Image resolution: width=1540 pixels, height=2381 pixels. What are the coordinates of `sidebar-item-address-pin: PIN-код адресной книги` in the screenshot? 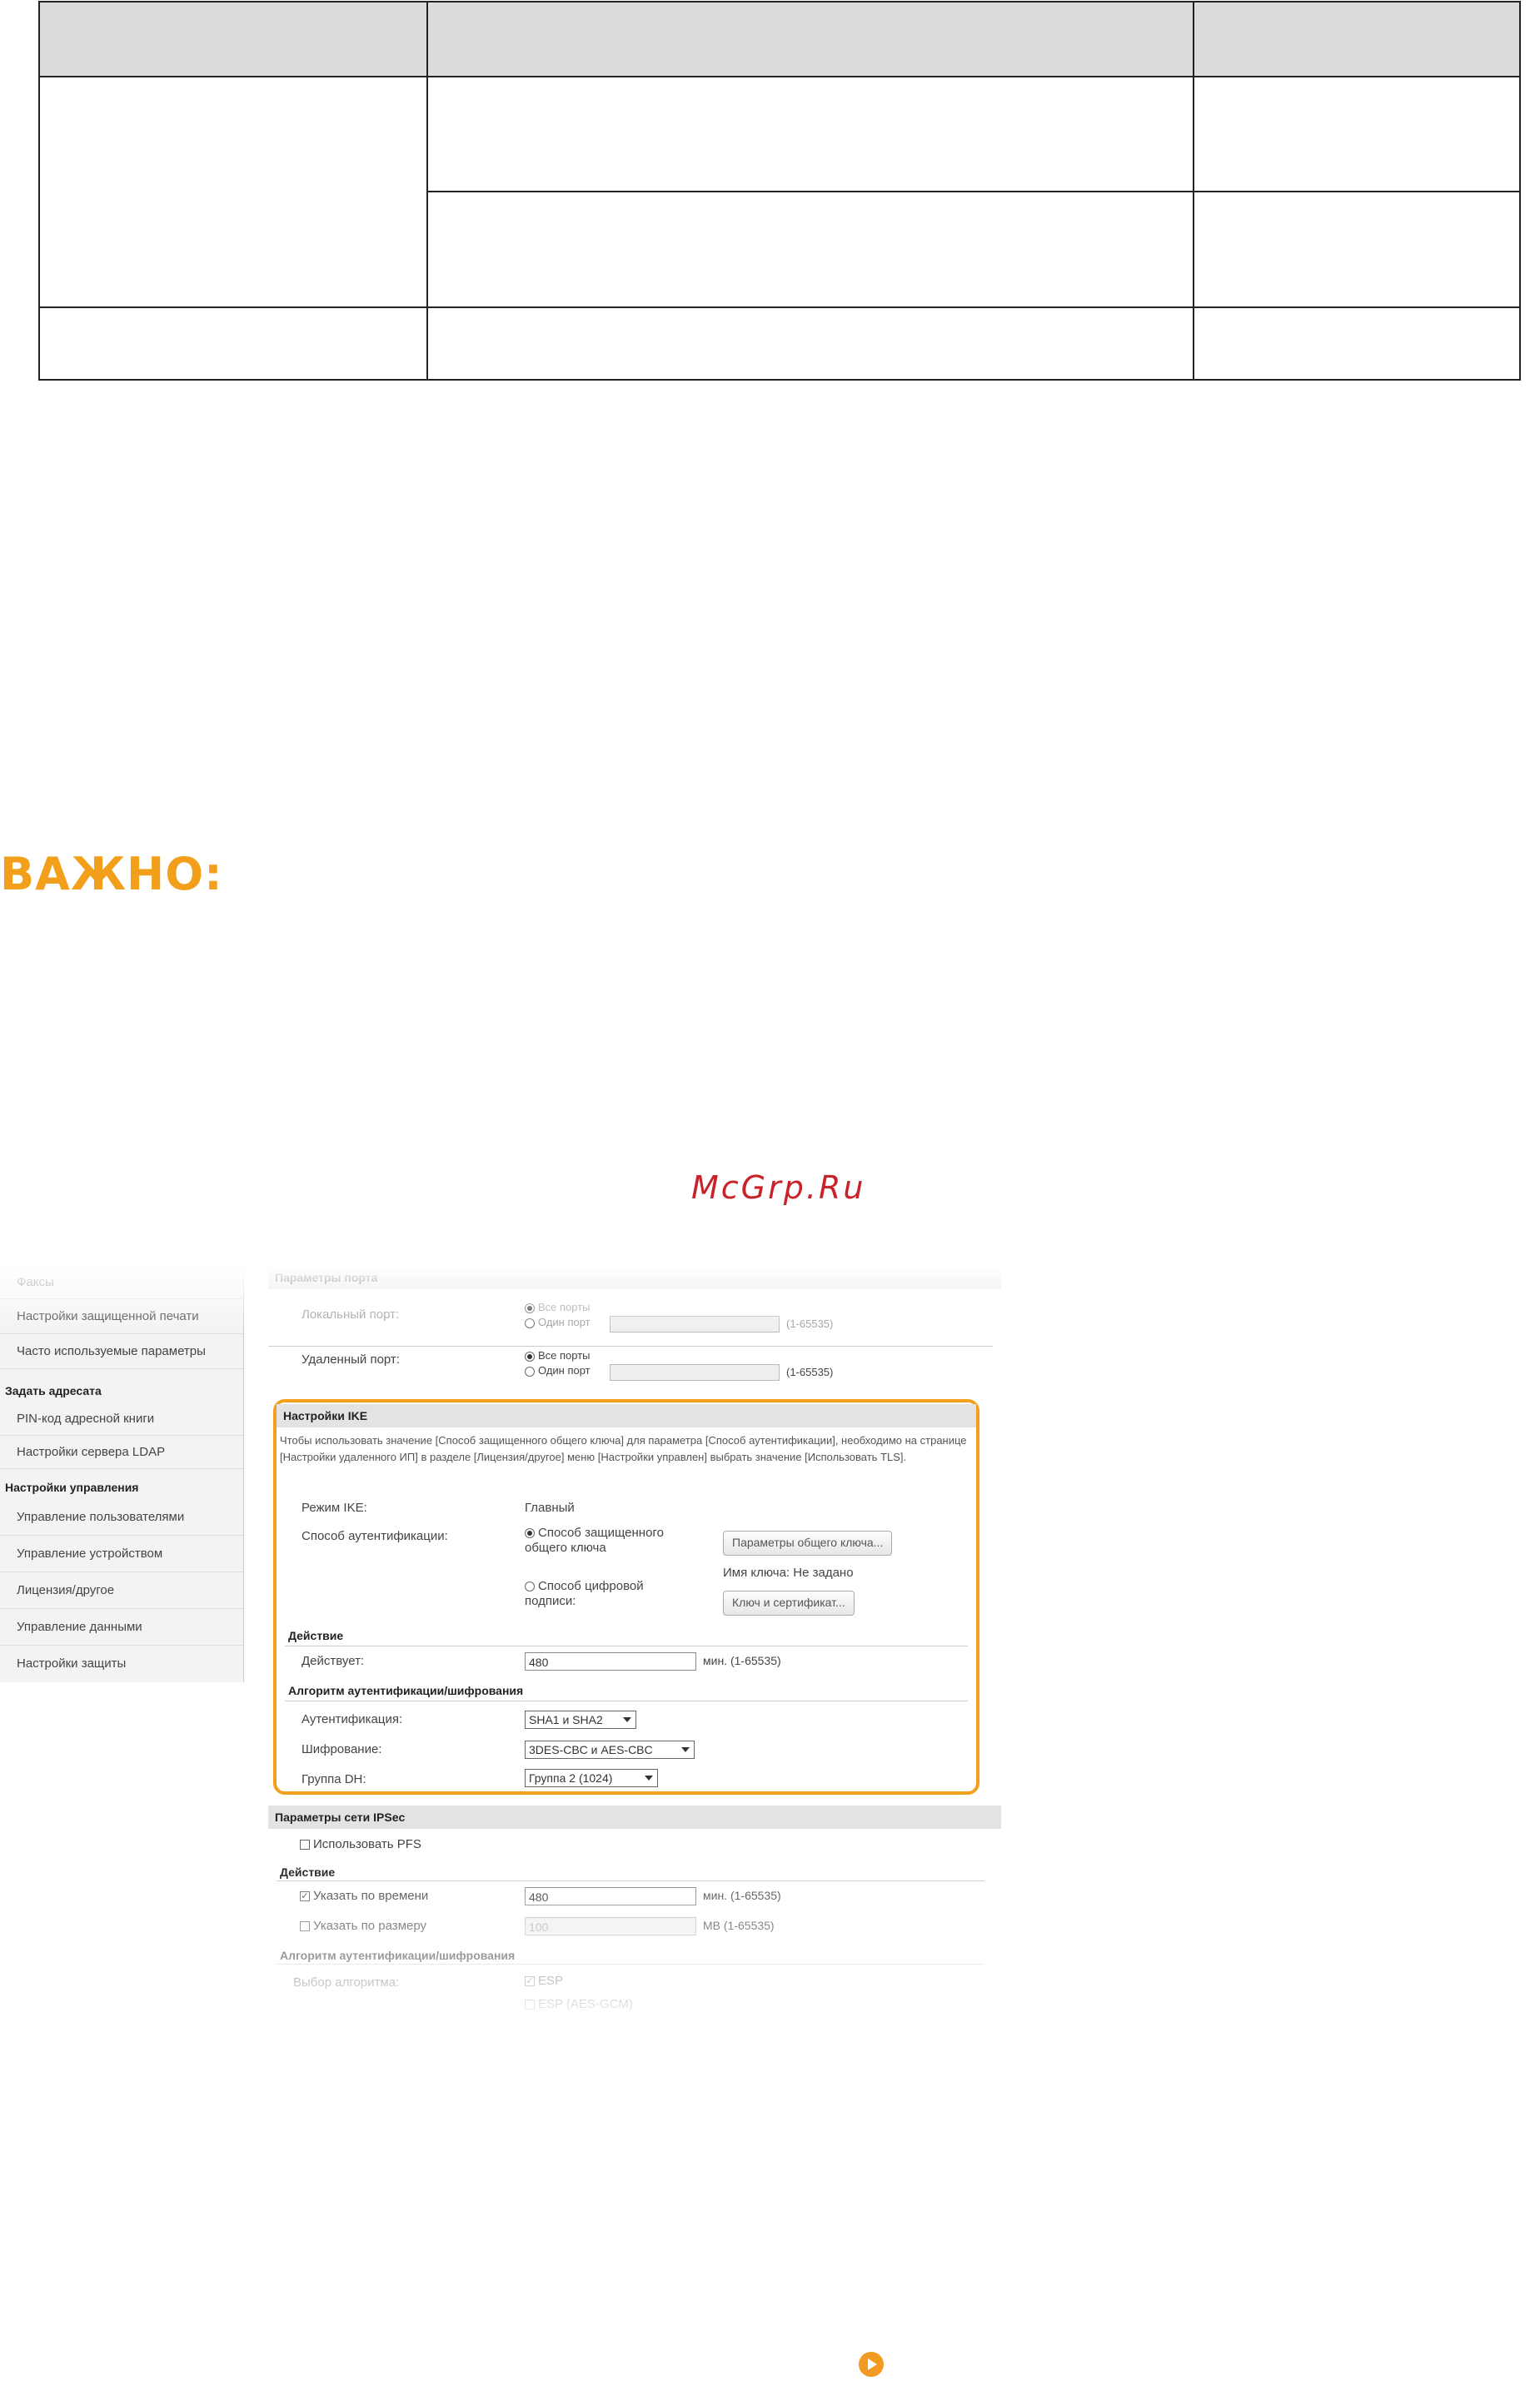 It's located at (122, 1419).